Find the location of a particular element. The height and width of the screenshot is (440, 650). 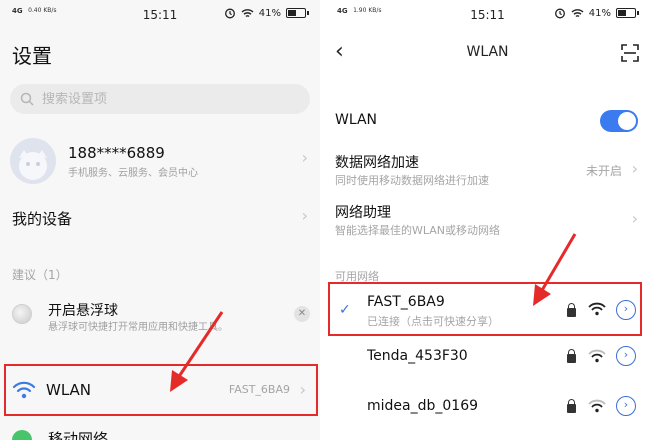

data-accel-label: 数据网络加速 is located at coordinates (377, 163).